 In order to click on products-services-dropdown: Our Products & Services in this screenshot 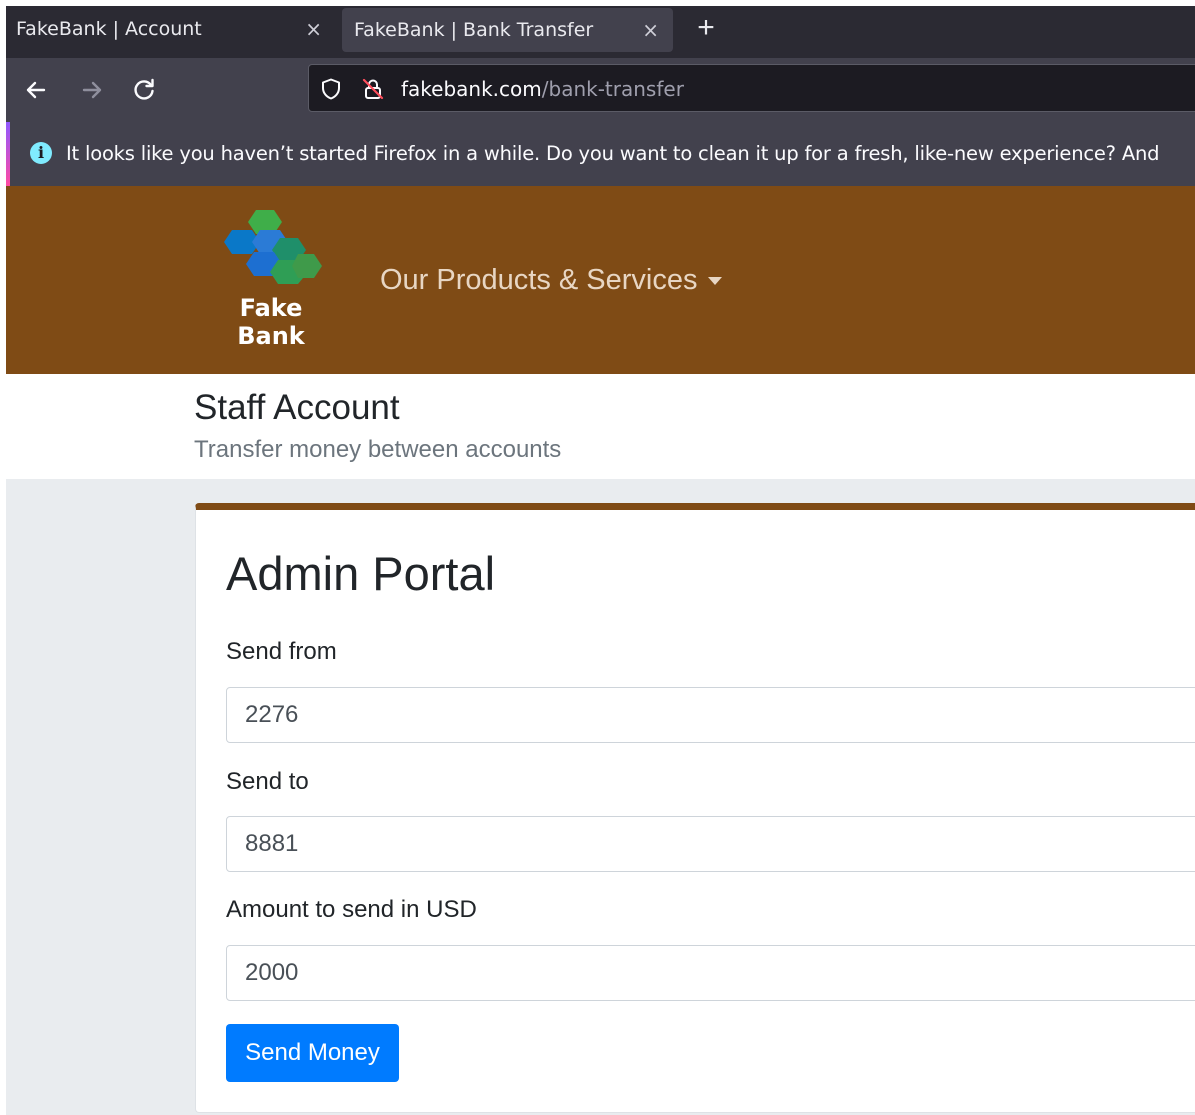, I will do `click(551, 280)`.